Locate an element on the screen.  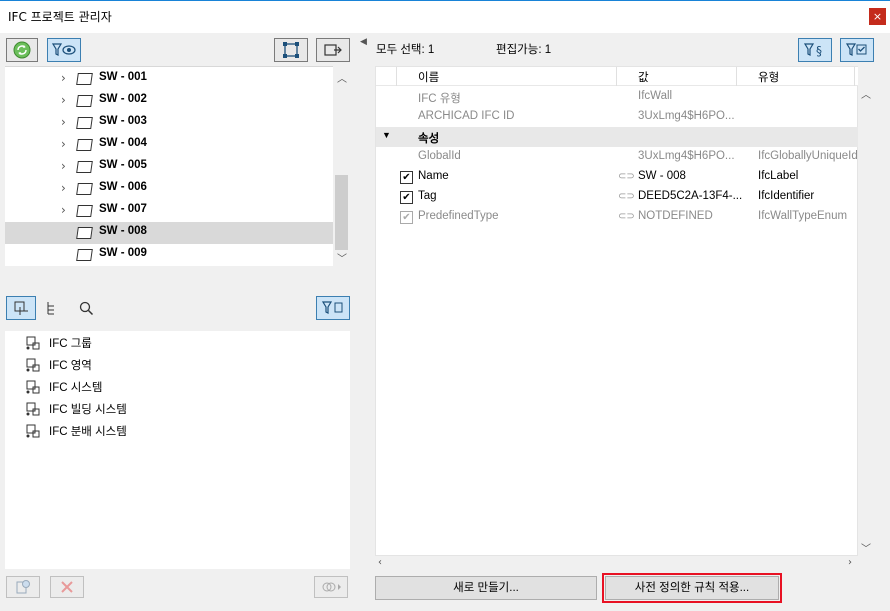
property-row: ✔ ⊂⊃ Name SW - 008 IfcLabel is located at coordinates (617, 177).